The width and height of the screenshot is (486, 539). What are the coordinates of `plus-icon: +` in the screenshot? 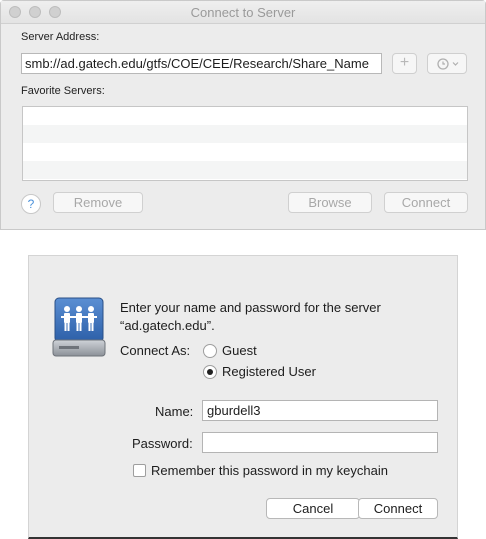 It's located at (404, 62).